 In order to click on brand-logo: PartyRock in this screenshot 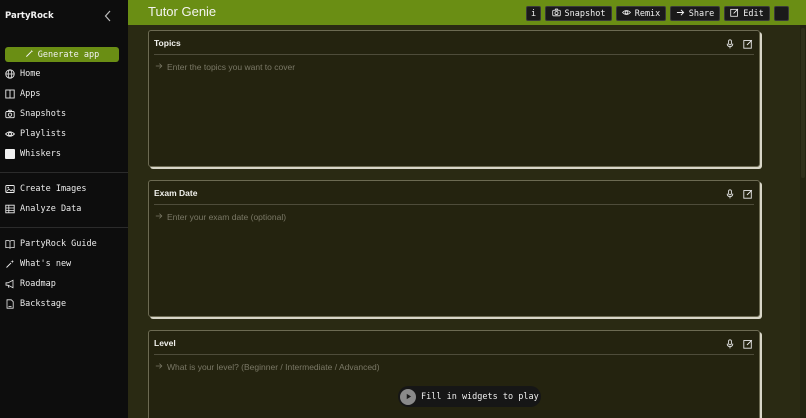, I will do `click(29, 16)`.